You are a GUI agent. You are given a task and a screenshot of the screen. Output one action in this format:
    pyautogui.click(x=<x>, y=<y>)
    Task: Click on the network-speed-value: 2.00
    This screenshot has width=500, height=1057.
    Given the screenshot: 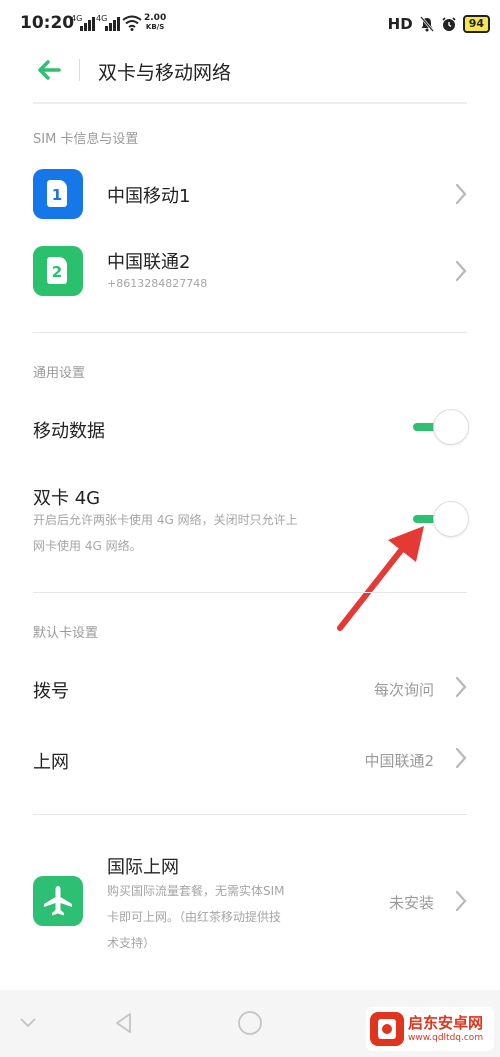 What is the action you would take?
    pyautogui.click(x=155, y=18)
    